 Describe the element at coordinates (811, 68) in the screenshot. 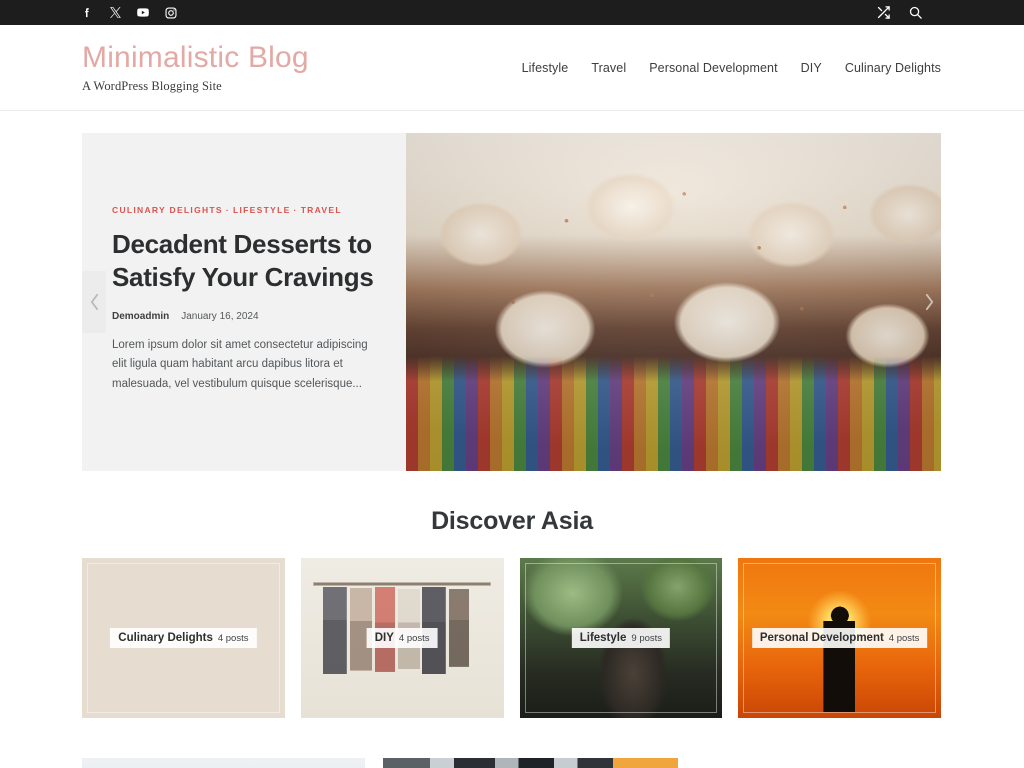

I see `nav-item-diy: DIY` at that location.